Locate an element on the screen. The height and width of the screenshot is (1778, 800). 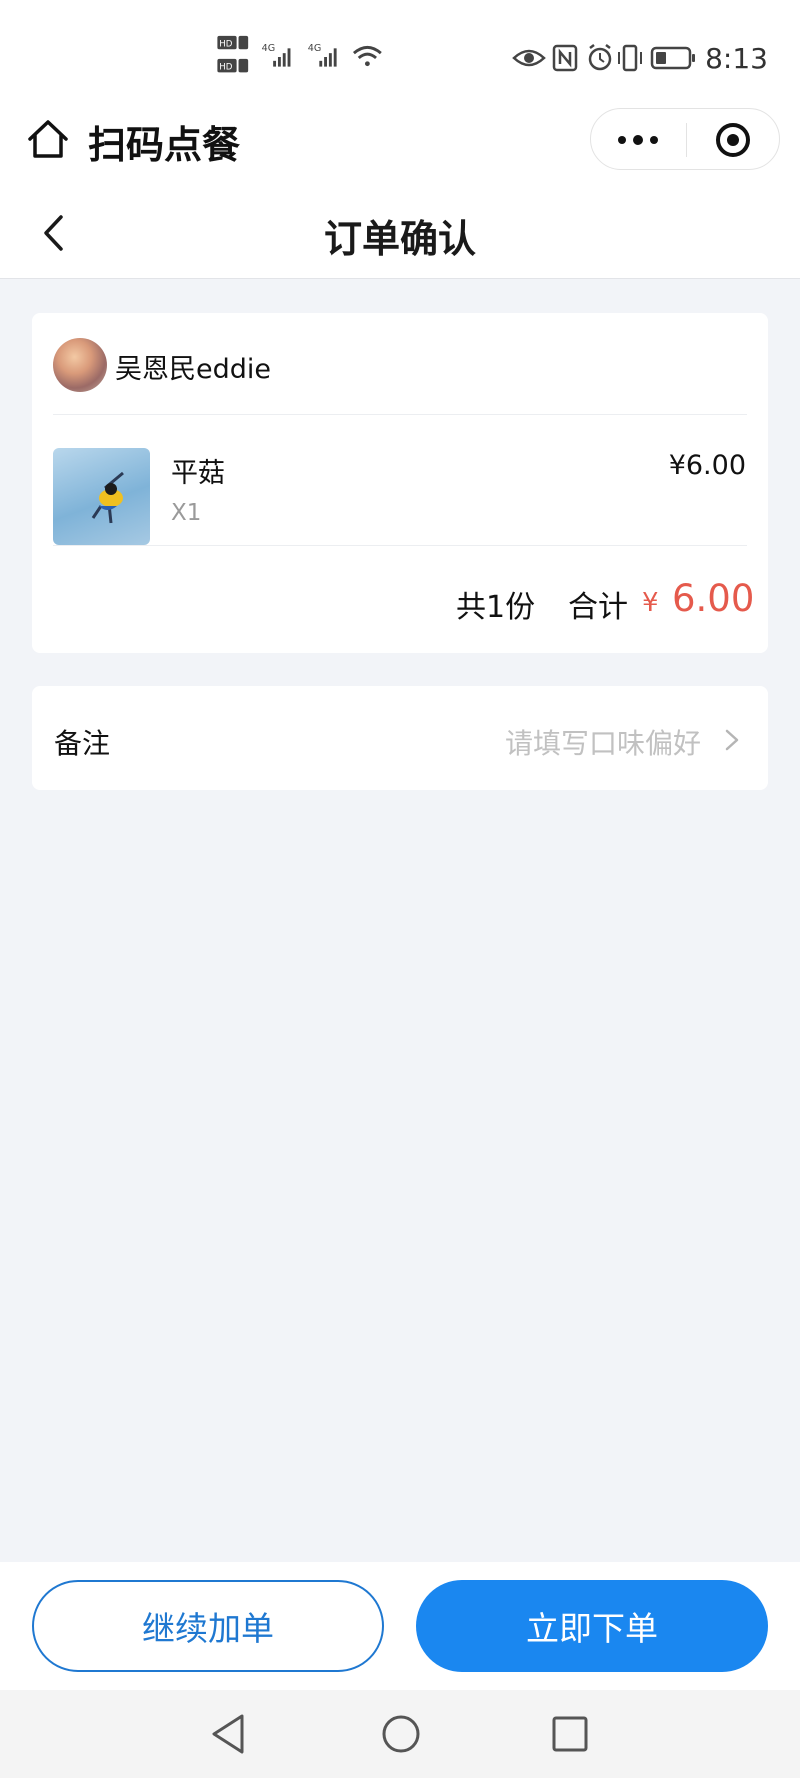
vibrate-icon is located at coordinates (630, 58).